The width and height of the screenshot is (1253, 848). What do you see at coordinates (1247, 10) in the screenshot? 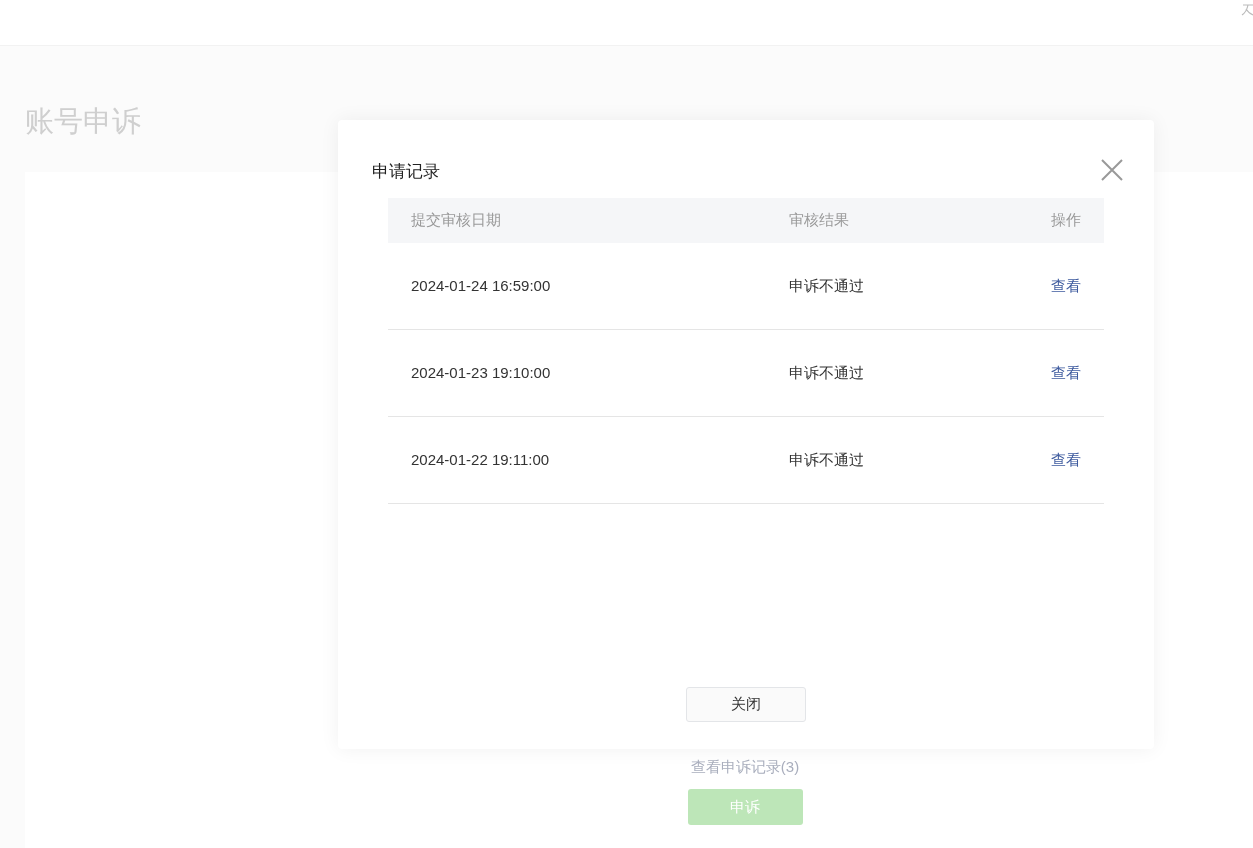
I see `translate-icon` at bounding box center [1247, 10].